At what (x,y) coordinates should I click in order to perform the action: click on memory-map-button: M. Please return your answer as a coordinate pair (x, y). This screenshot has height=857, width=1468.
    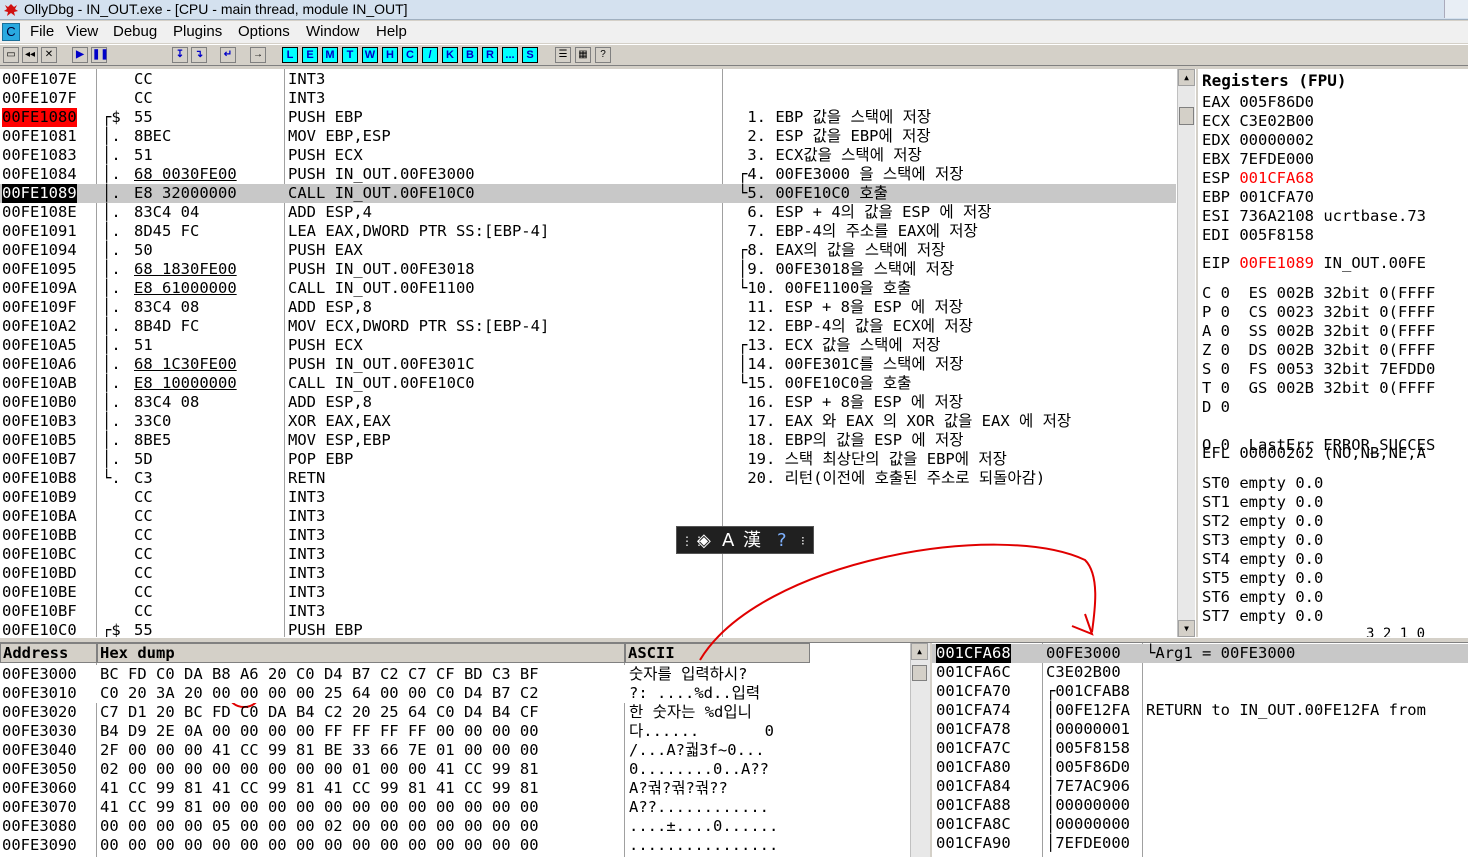
    Looking at the image, I should click on (330, 55).